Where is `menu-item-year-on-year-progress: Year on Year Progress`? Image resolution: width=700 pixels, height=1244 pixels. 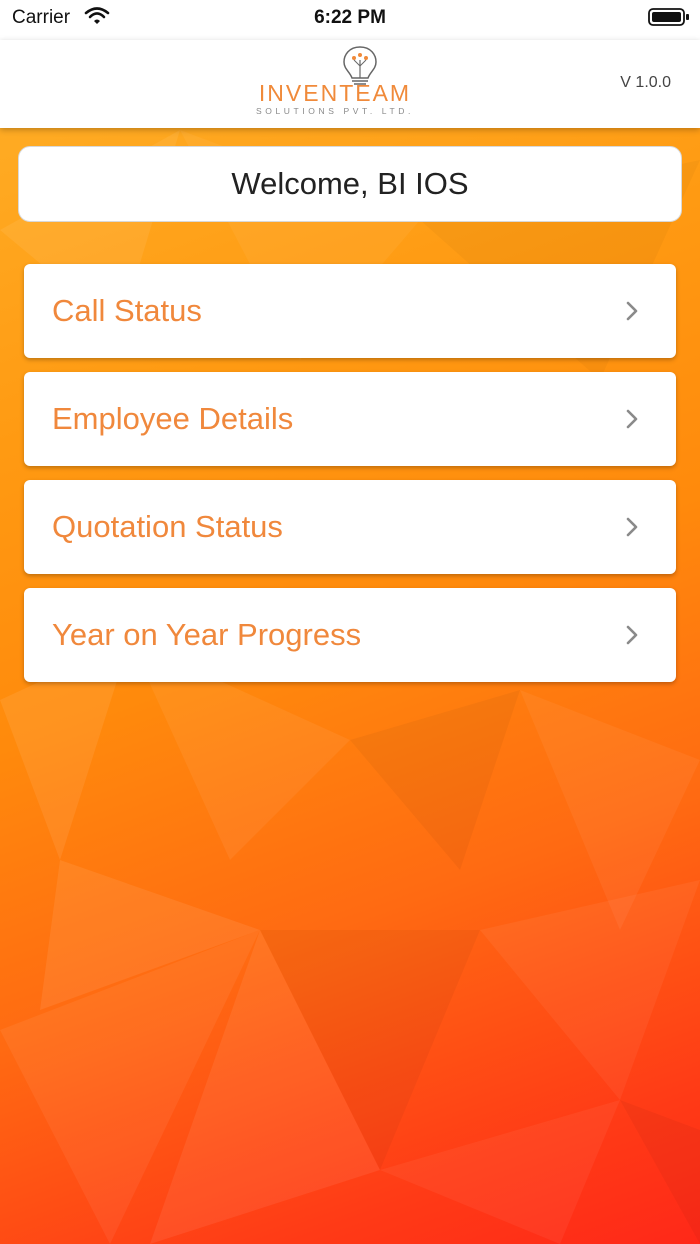 menu-item-year-on-year-progress: Year on Year Progress is located at coordinates (350, 635).